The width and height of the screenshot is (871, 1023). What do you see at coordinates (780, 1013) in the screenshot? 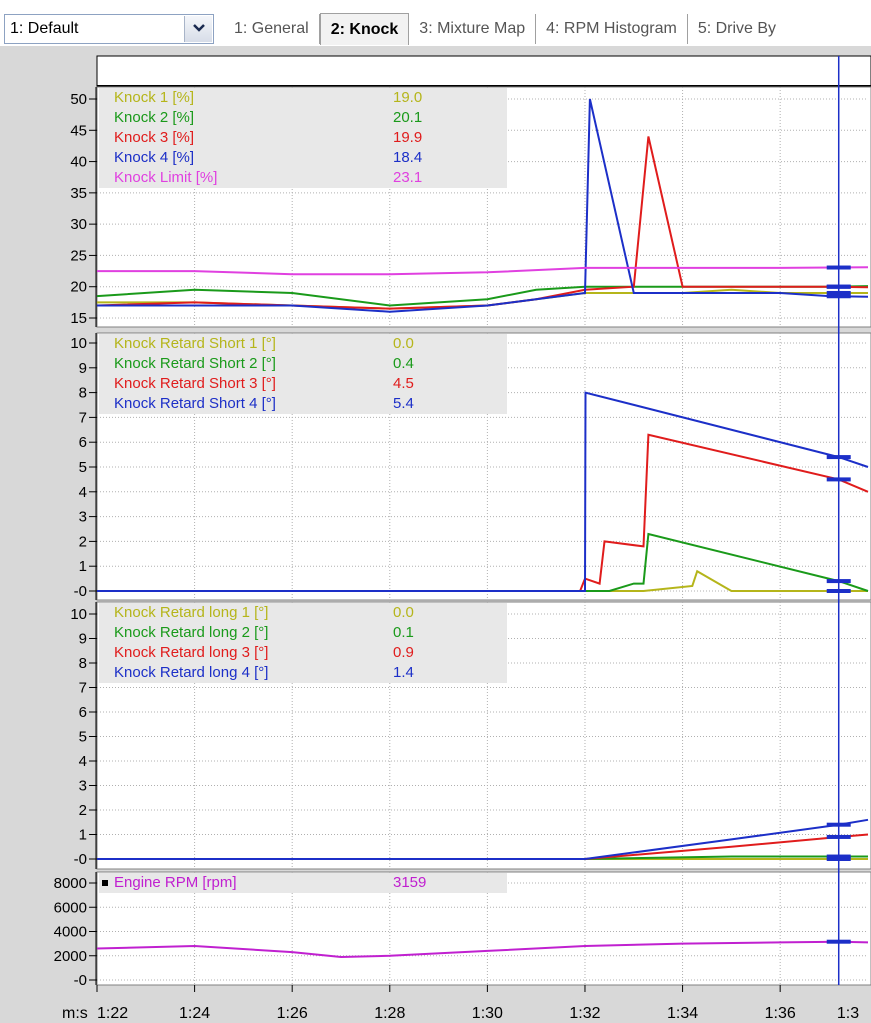
I see `x-tick-label: 1:36` at bounding box center [780, 1013].